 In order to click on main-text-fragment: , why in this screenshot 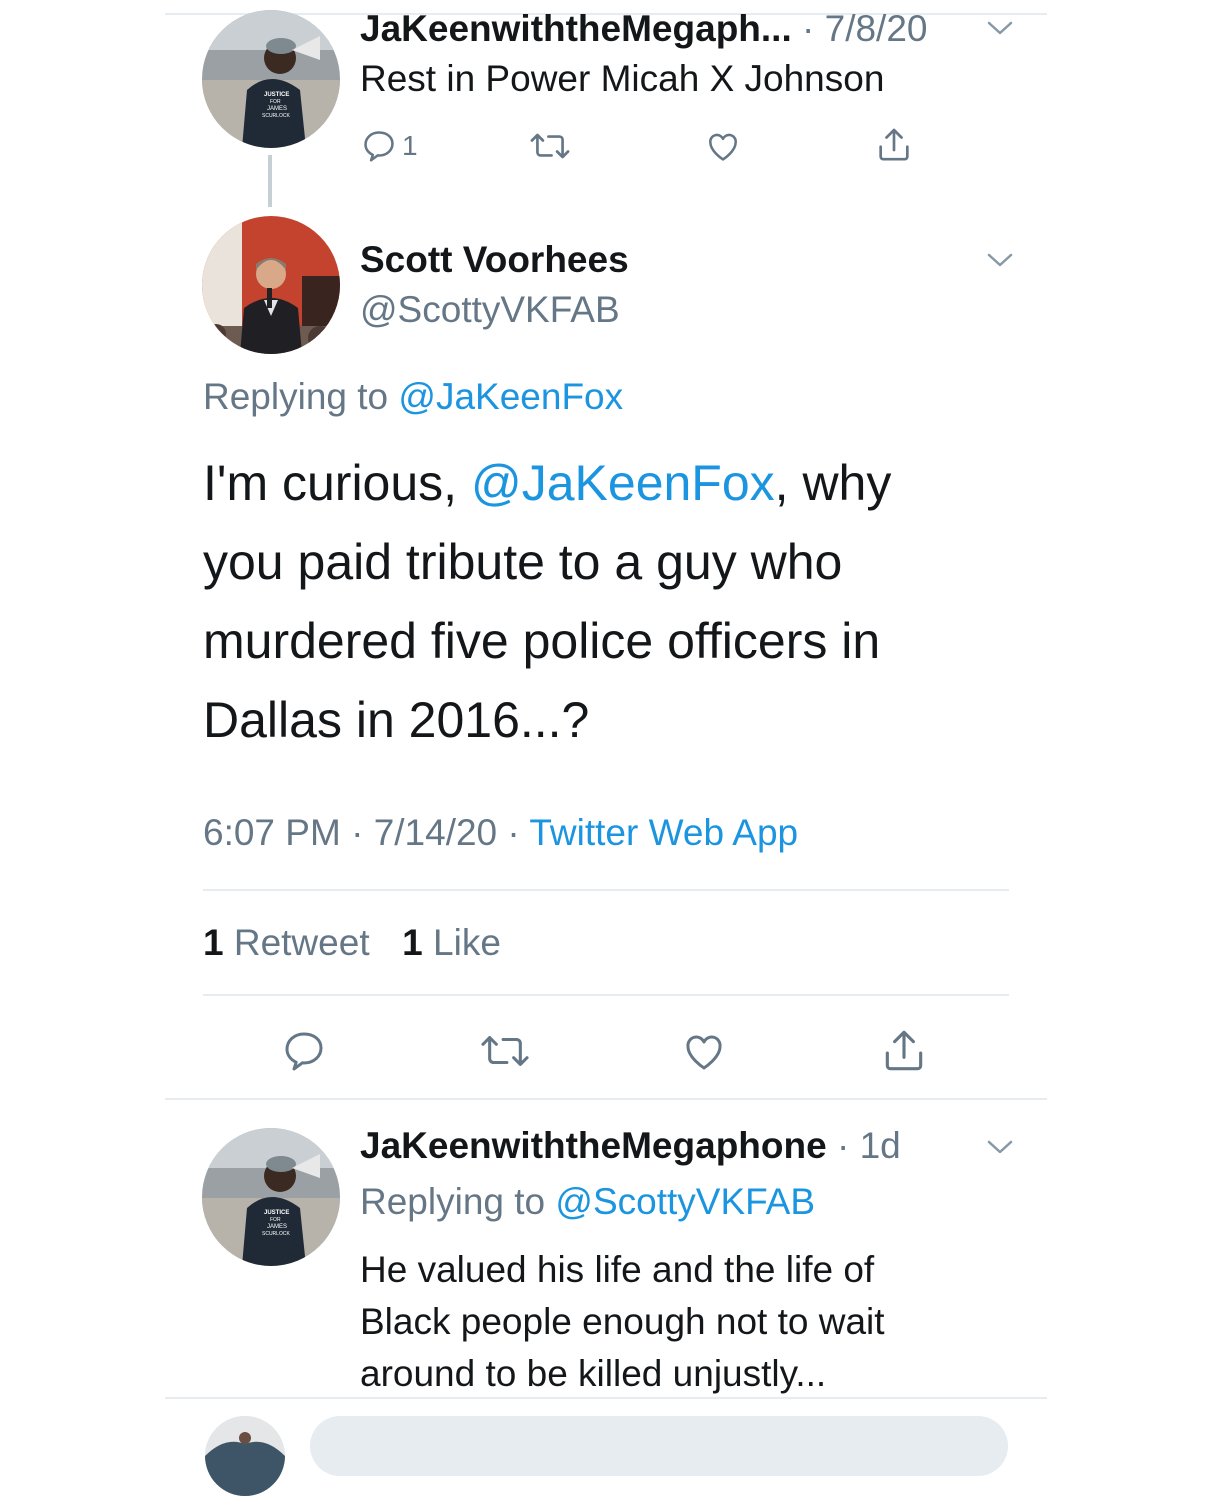, I will do `click(833, 483)`.